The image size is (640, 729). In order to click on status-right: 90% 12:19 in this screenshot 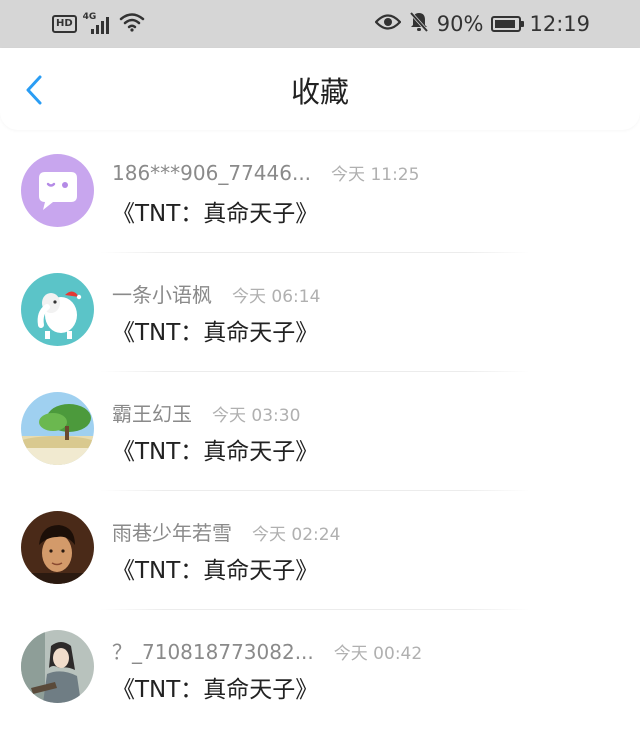, I will do `click(482, 24)`.